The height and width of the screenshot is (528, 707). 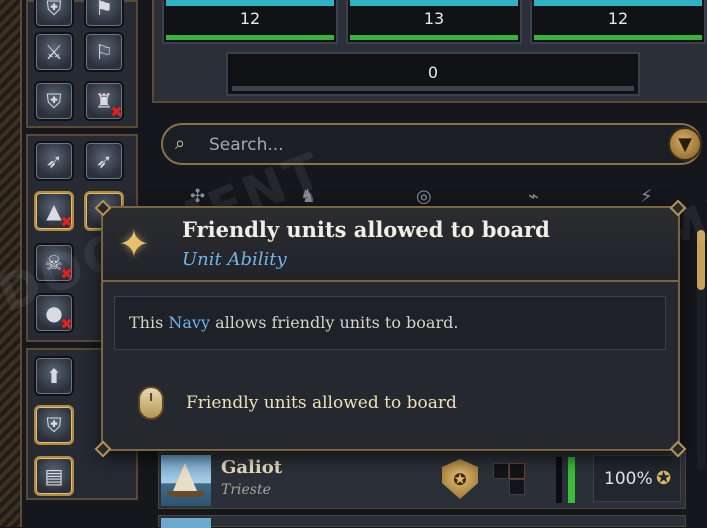 I want to click on search-bar: ⌕ ▼, so click(x=431, y=144).